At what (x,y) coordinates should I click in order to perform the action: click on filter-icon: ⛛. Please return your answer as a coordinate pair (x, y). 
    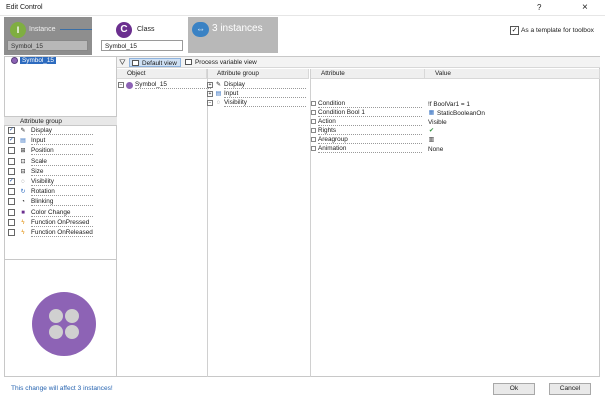
    Looking at the image, I should click on (122, 63).